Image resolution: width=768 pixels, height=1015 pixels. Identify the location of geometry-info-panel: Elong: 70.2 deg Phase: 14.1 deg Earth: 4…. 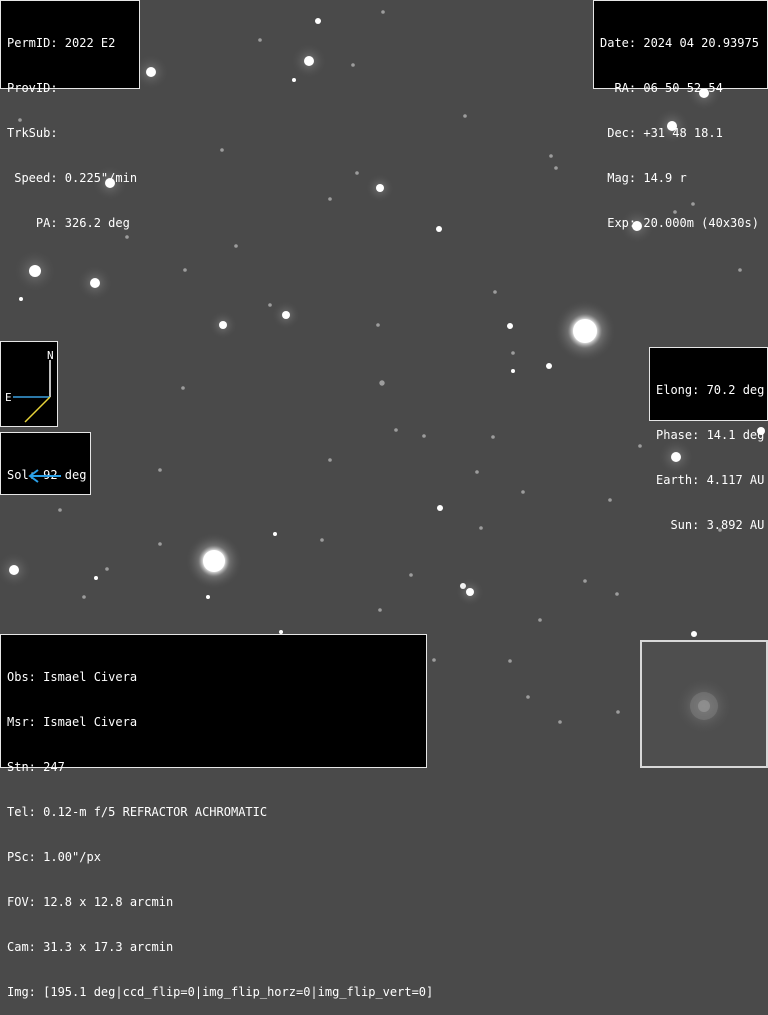
(708, 439).